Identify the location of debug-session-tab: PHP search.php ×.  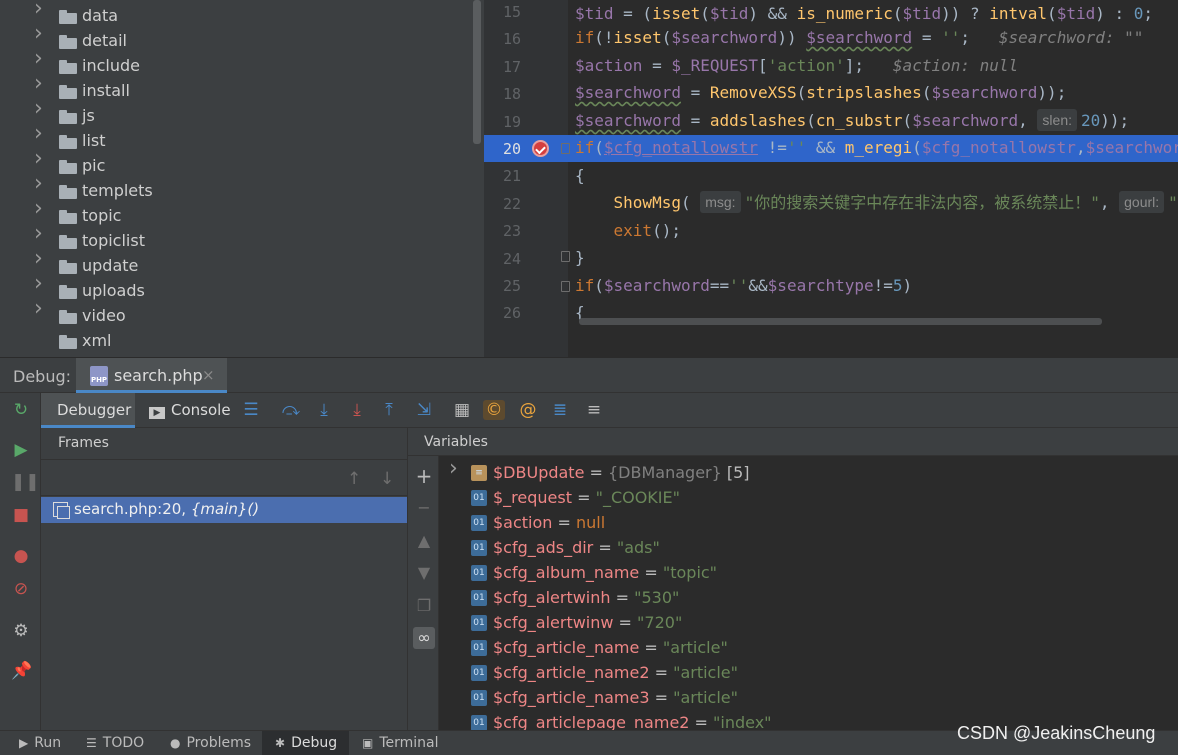
(151, 375).